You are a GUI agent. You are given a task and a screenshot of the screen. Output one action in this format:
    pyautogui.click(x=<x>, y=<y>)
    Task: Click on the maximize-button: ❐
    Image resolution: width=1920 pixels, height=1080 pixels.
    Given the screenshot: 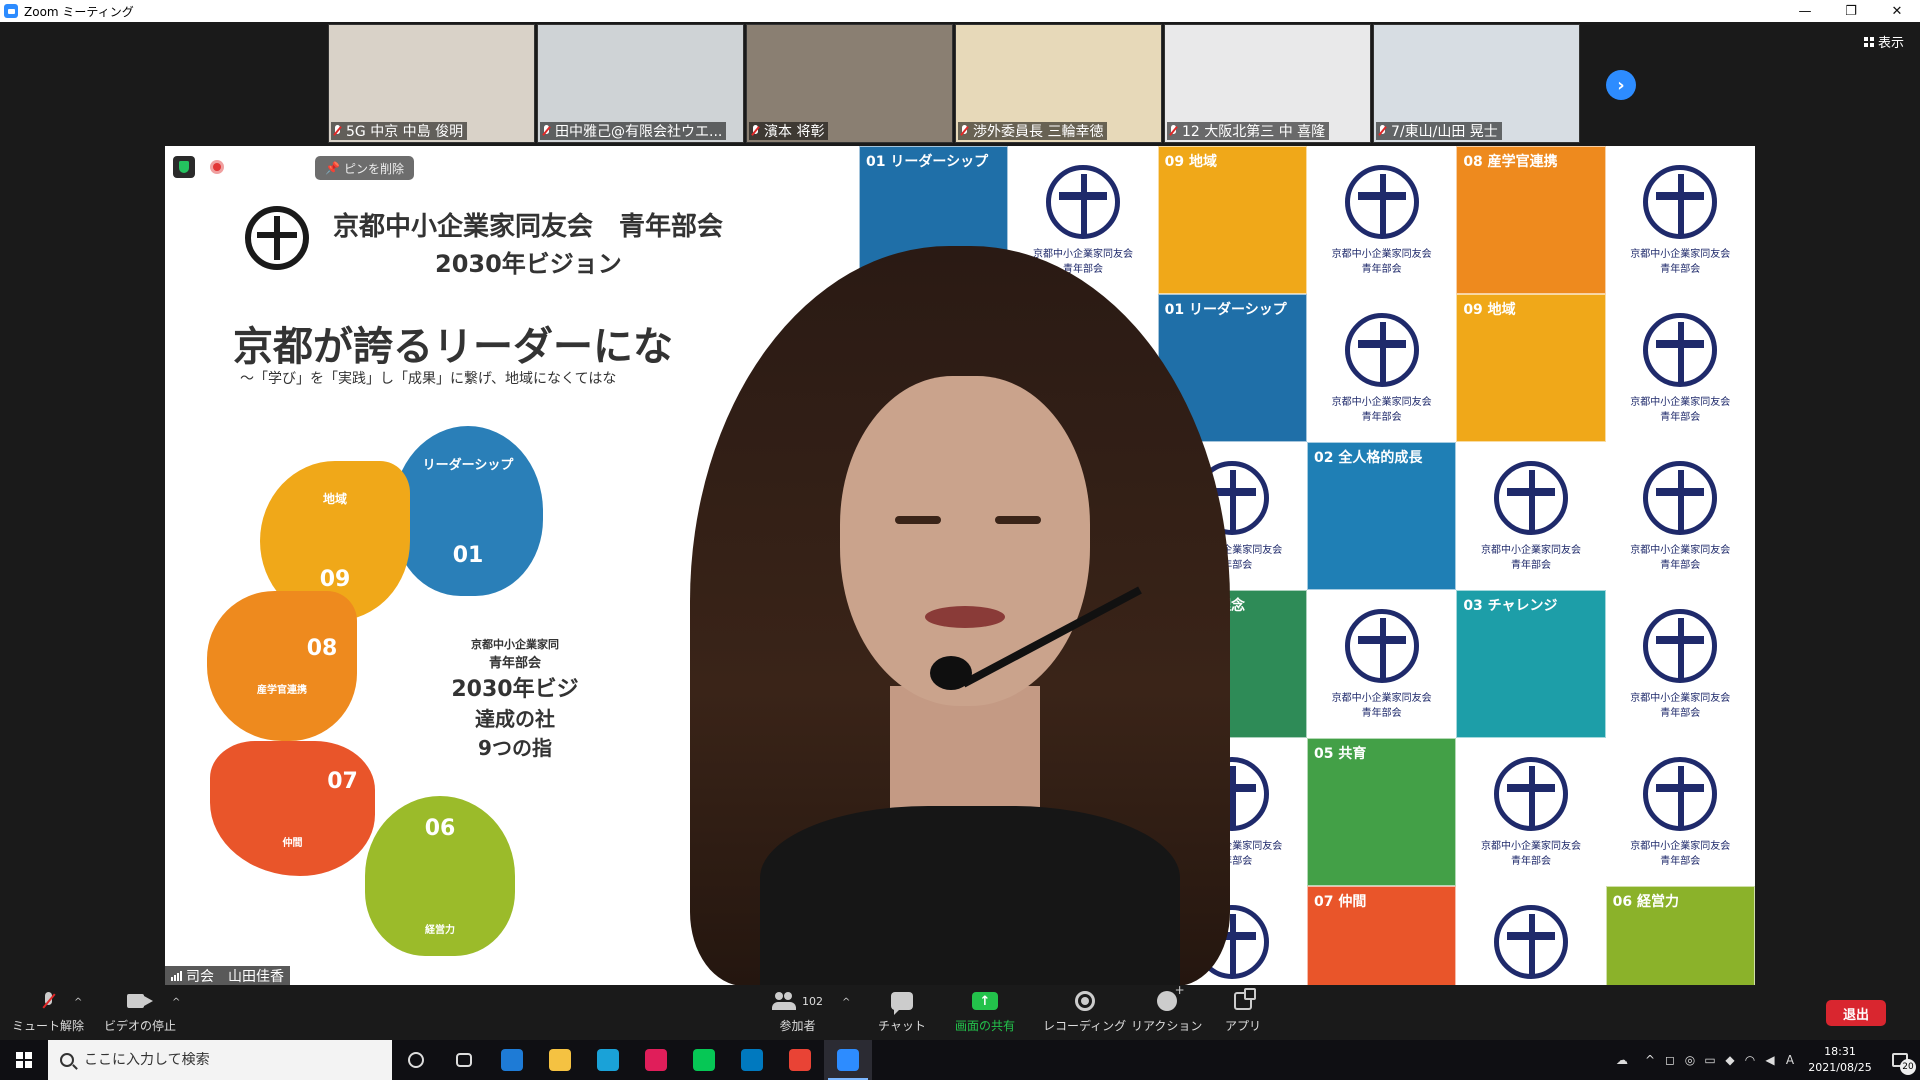 What is the action you would take?
    pyautogui.click(x=1851, y=11)
    